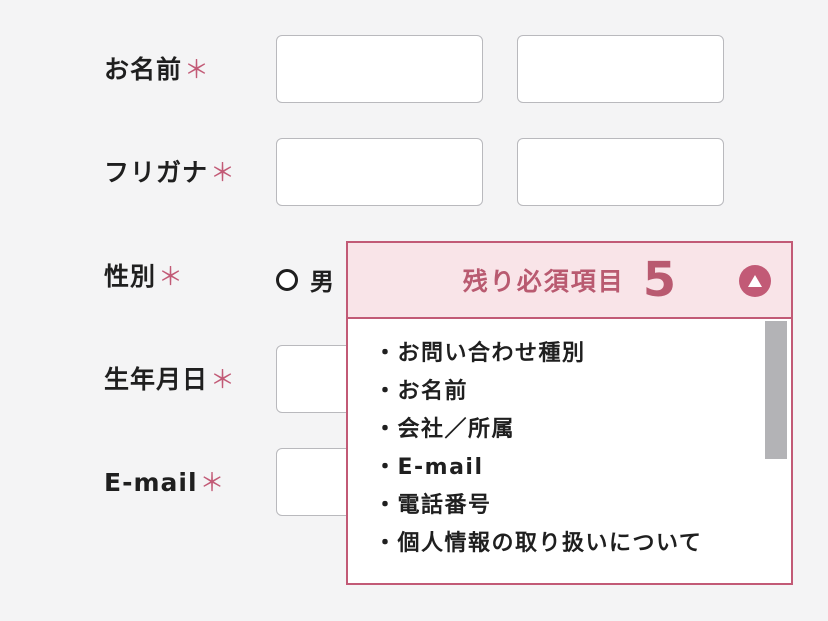 Image resolution: width=828 pixels, height=621 pixels. Describe the element at coordinates (305, 279) in the screenshot. I see `gender-radio-male: 男` at that location.